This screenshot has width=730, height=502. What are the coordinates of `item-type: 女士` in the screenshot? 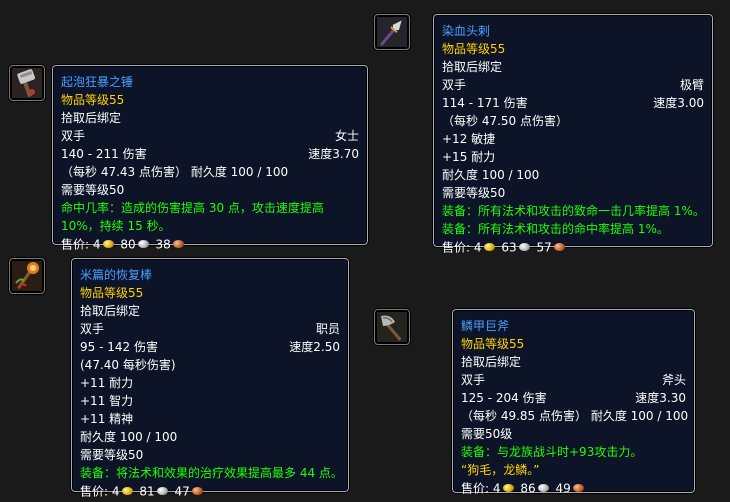 It's located at (346, 136).